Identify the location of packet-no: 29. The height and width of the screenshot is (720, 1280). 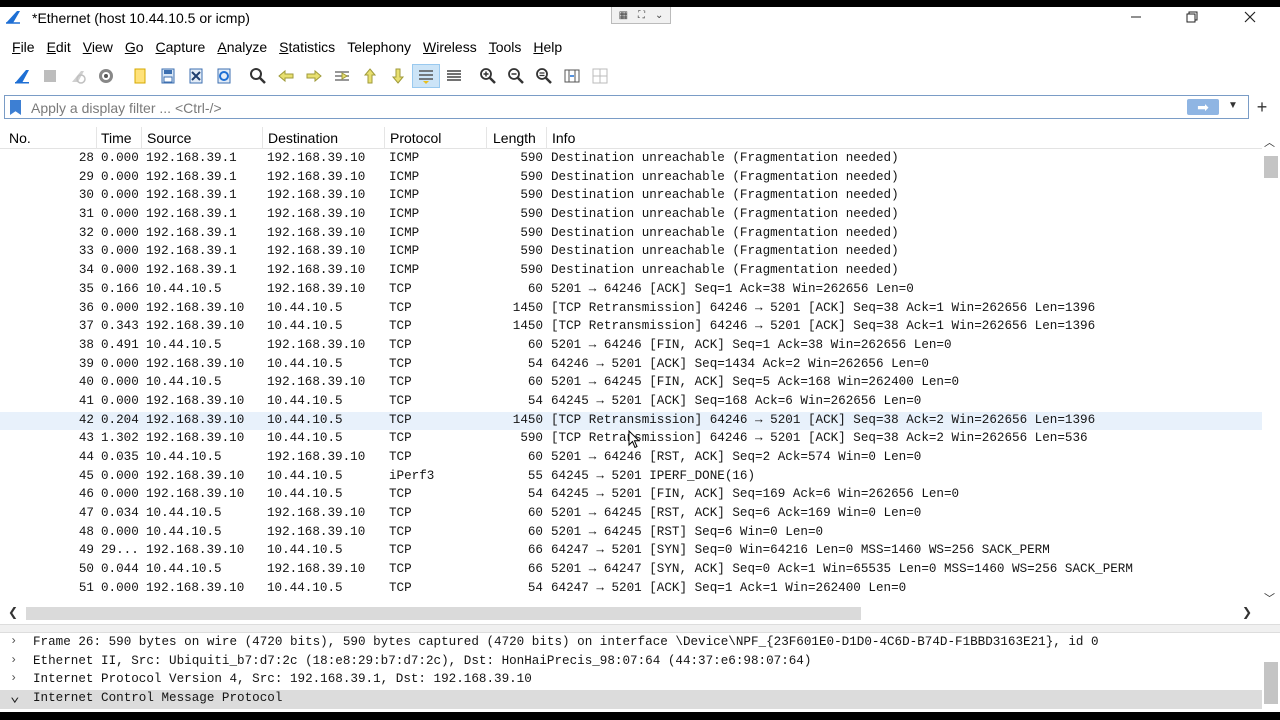
(86, 176).